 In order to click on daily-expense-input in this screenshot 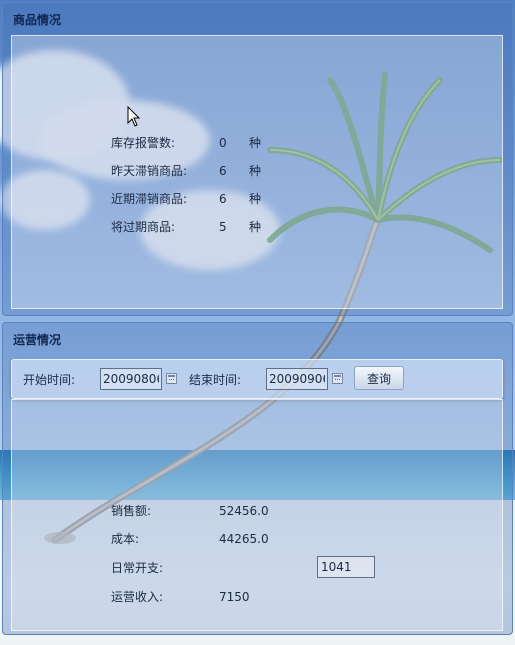, I will do `click(346, 567)`.